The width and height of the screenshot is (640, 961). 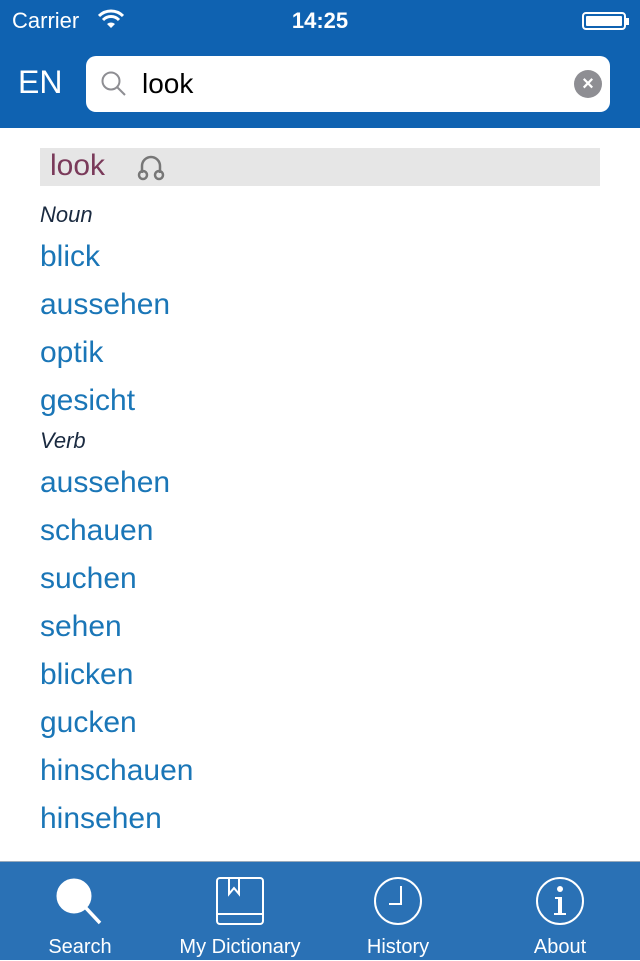 I want to click on translation-link: schauen, so click(x=96, y=531).